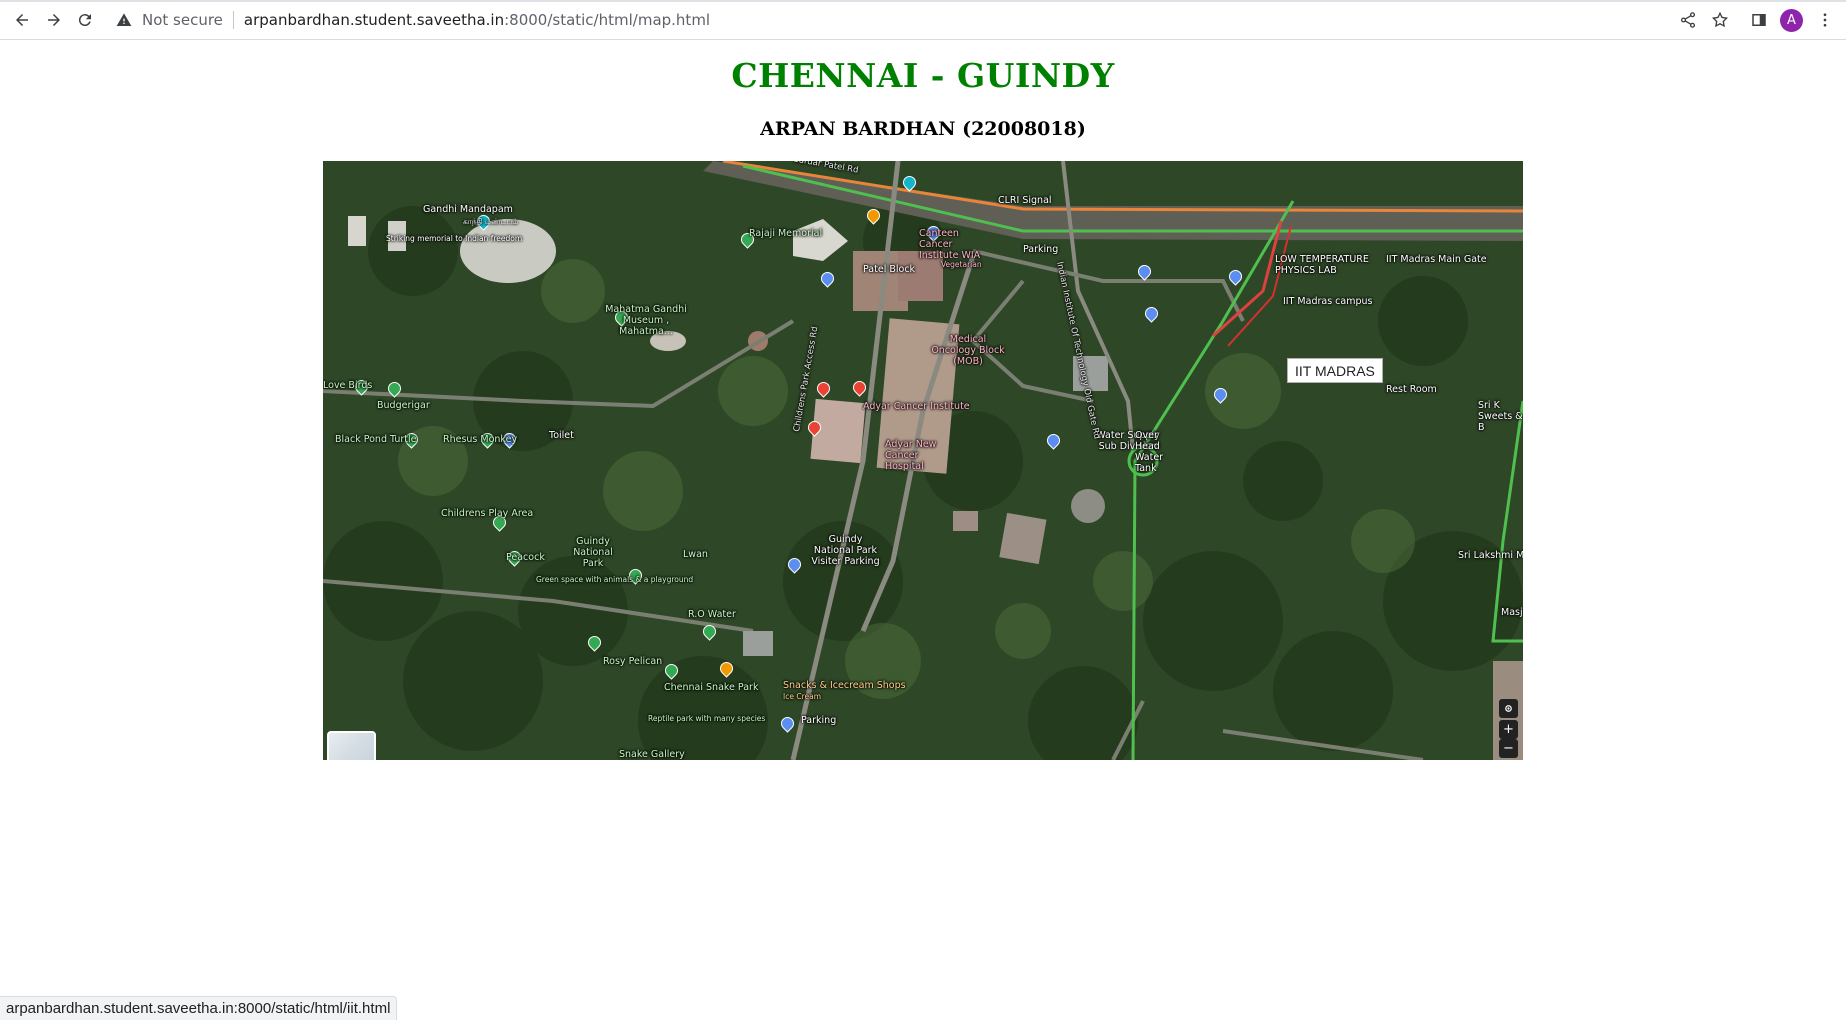 This screenshot has width=1846, height=1020. What do you see at coordinates (844, 685) in the screenshot?
I see `label-snacks: Snacks & Icecream Shops` at bounding box center [844, 685].